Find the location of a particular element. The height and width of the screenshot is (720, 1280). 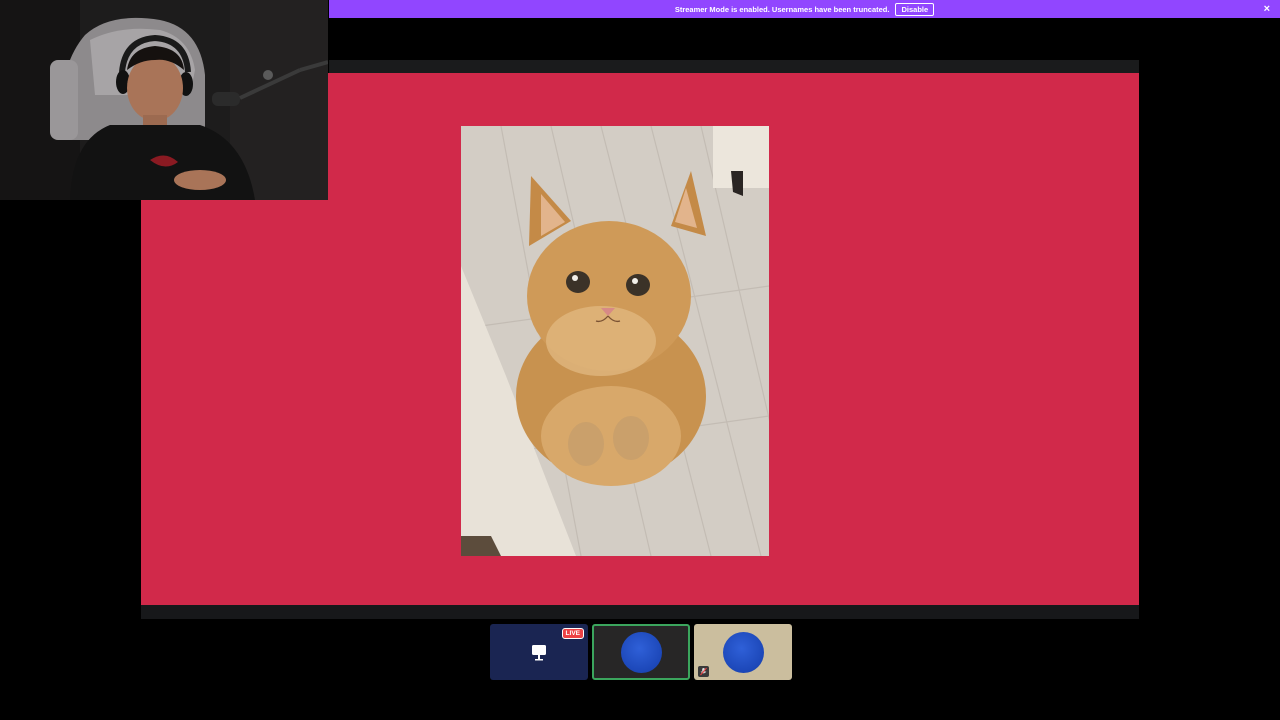

screen-share-icon is located at coordinates (539, 652).